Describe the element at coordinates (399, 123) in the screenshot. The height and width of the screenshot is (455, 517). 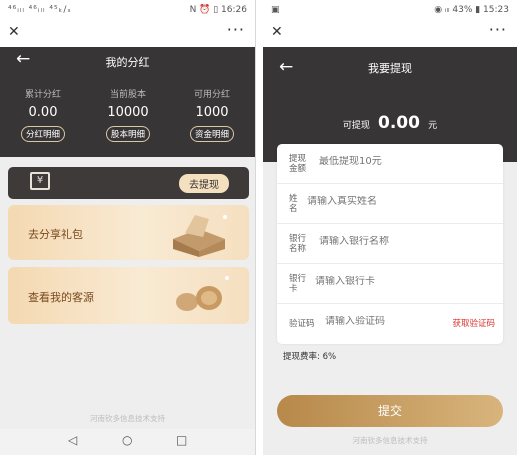
I see `available-value: 0.00` at that location.